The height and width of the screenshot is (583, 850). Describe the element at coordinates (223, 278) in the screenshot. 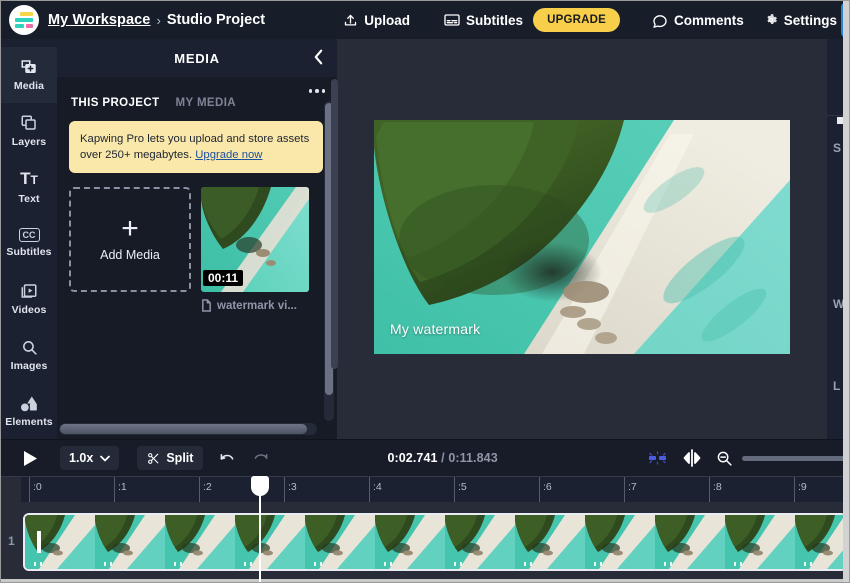

I see `asset-duration-badge: 00:11` at that location.